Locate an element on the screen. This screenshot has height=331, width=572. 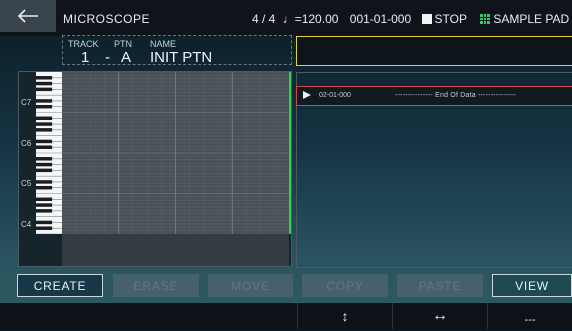
playback-end-line is located at coordinates (290, 153).